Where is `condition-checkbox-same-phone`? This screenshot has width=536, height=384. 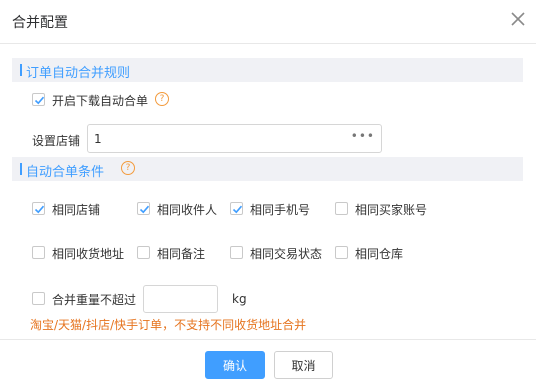
condition-checkbox-same-phone is located at coordinates (236, 208).